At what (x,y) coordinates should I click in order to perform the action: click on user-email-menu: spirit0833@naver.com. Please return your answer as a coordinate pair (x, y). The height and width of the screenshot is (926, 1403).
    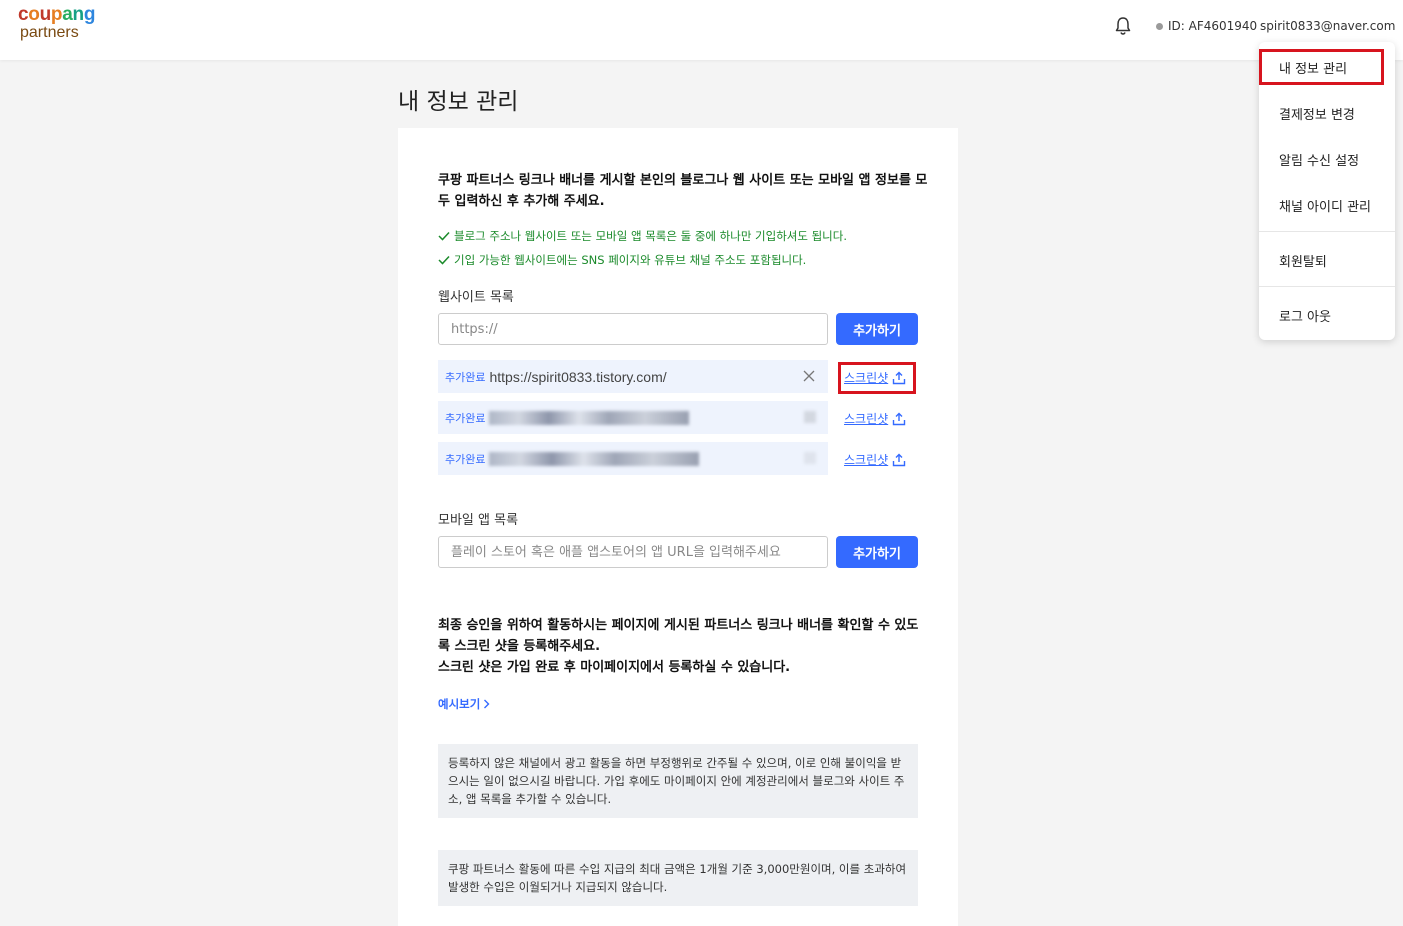
    Looking at the image, I should click on (1327, 26).